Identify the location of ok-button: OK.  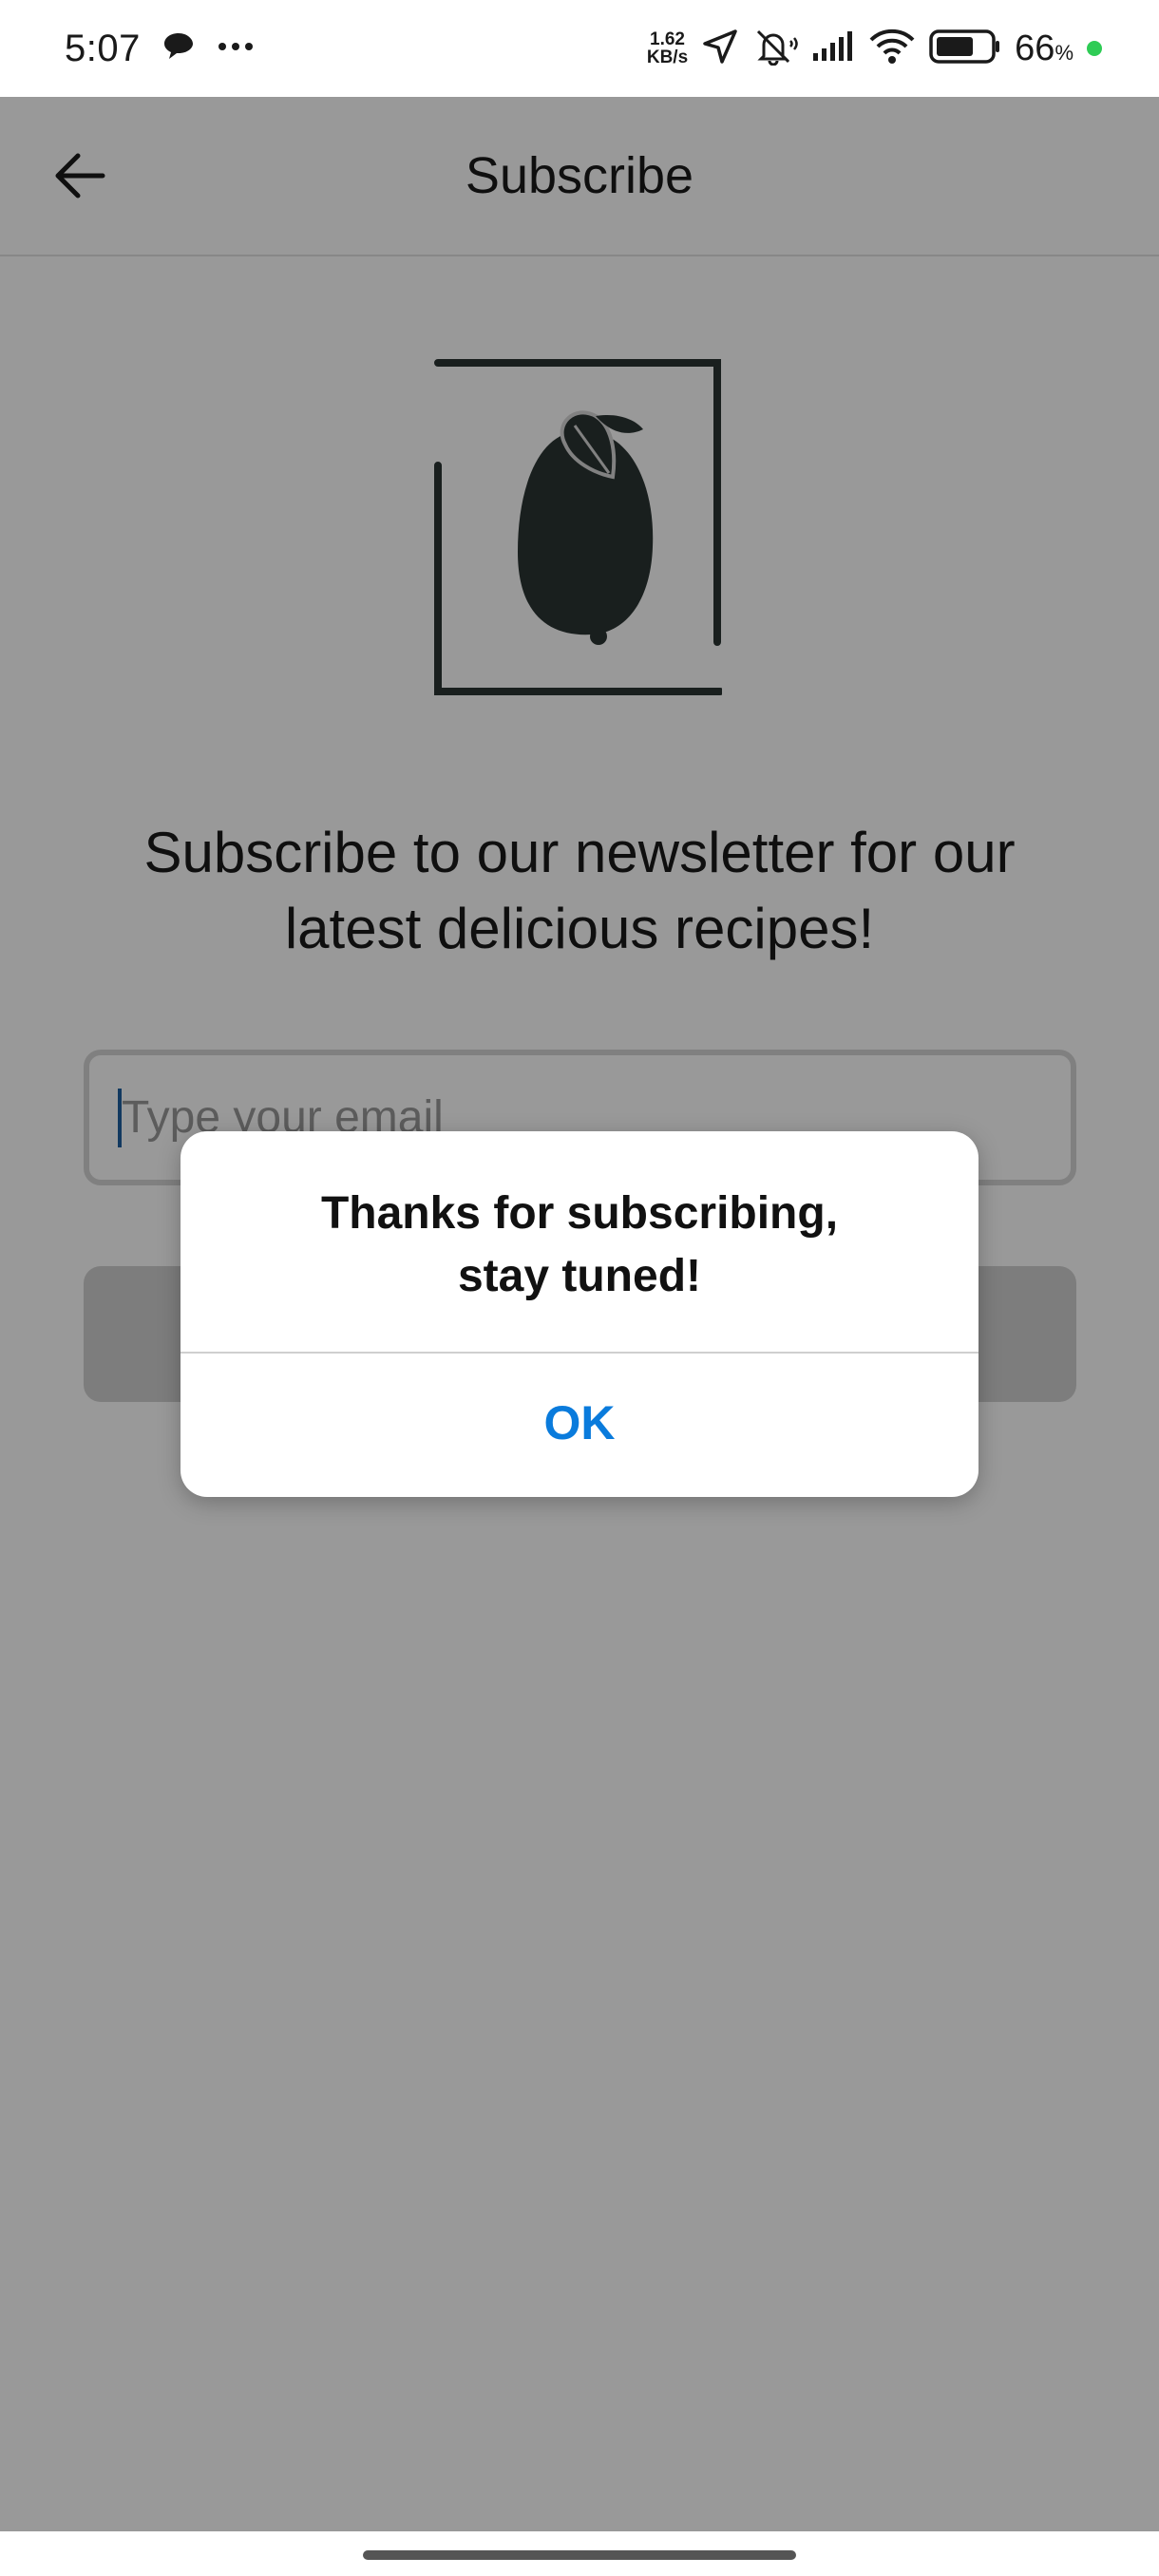
(579, 1425).